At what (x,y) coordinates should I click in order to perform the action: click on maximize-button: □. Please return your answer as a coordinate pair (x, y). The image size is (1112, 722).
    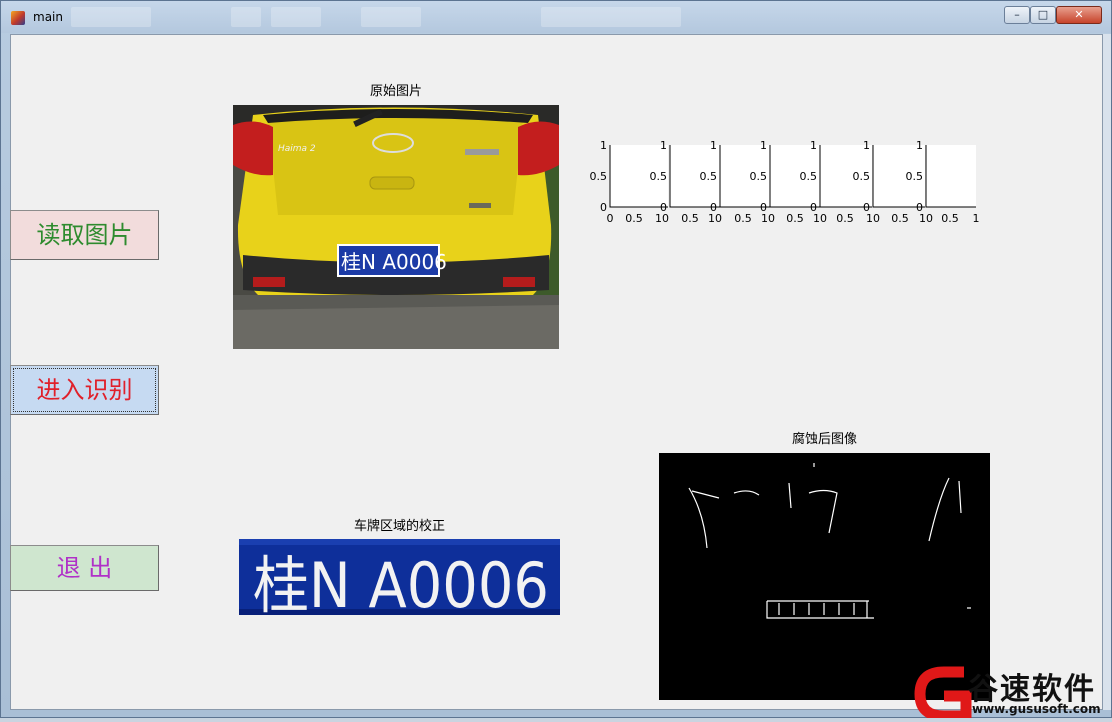
    Looking at the image, I should click on (1043, 15).